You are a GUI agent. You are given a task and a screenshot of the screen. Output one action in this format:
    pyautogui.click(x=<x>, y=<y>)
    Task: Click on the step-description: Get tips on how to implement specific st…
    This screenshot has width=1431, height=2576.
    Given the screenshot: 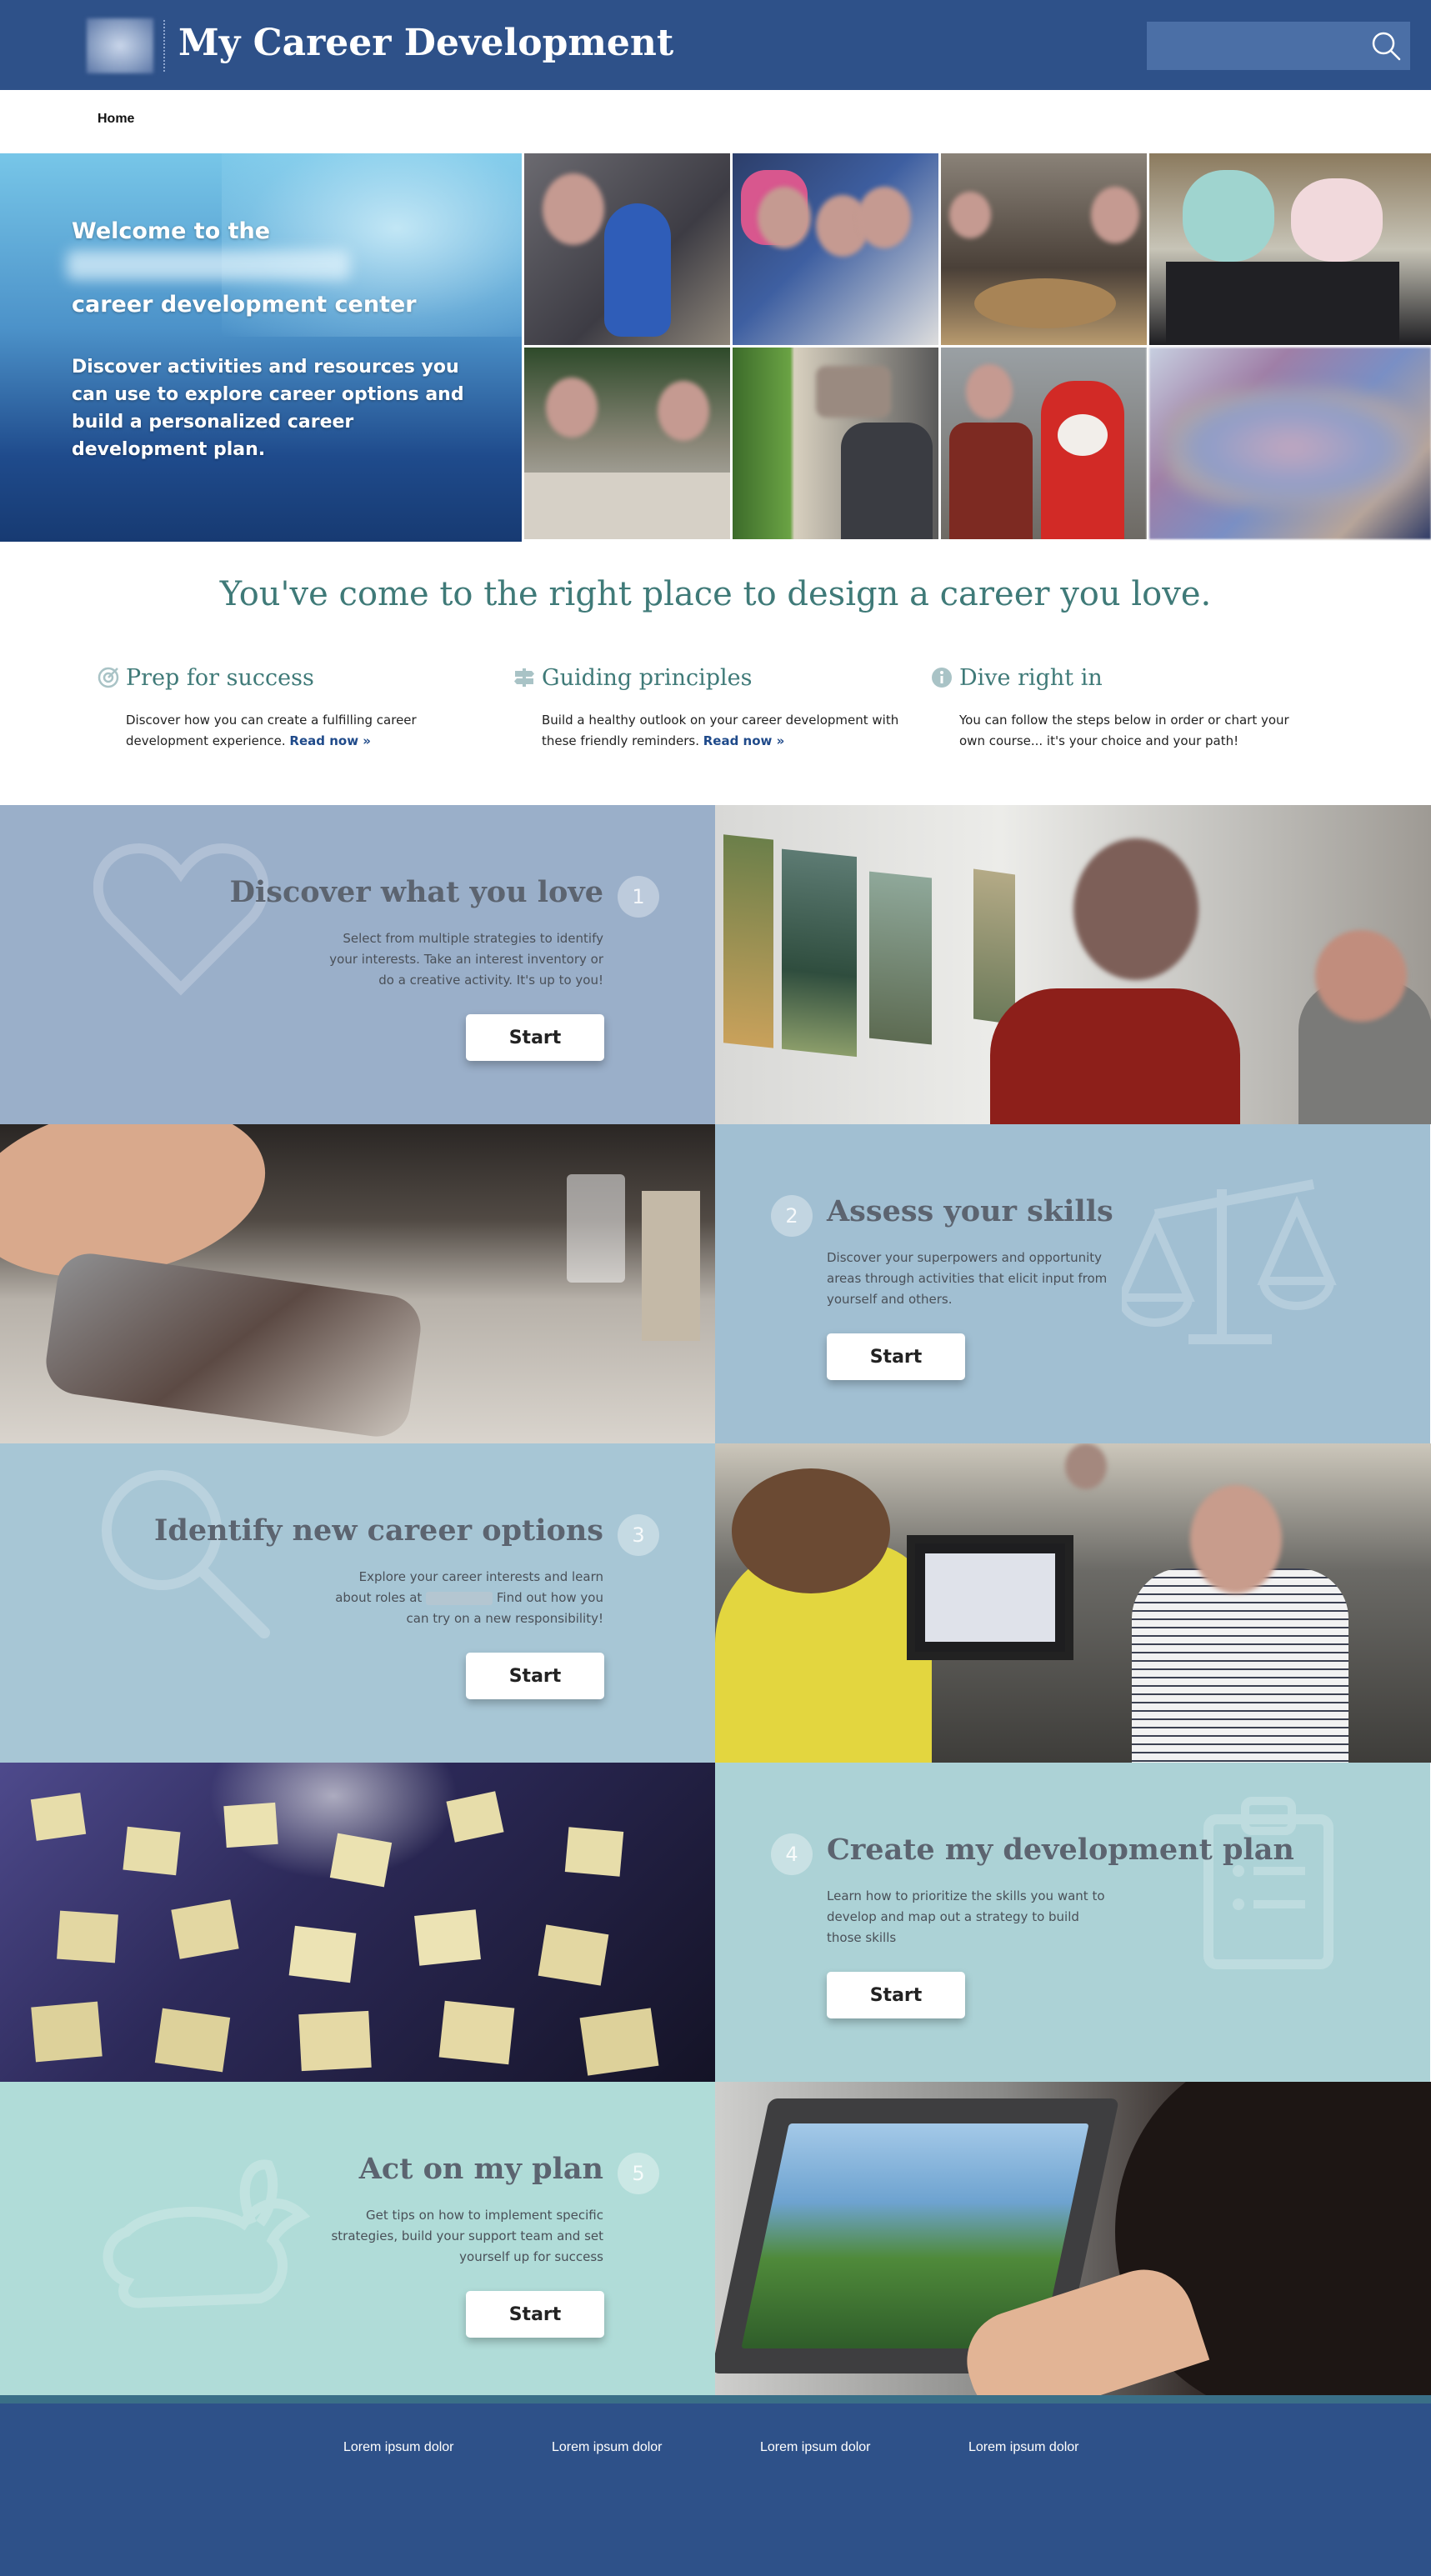 What is the action you would take?
    pyautogui.click(x=467, y=2236)
    